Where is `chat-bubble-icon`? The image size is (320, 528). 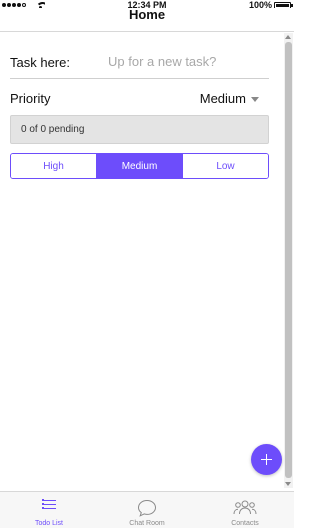
chat-bubble-icon is located at coordinates (147, 508).